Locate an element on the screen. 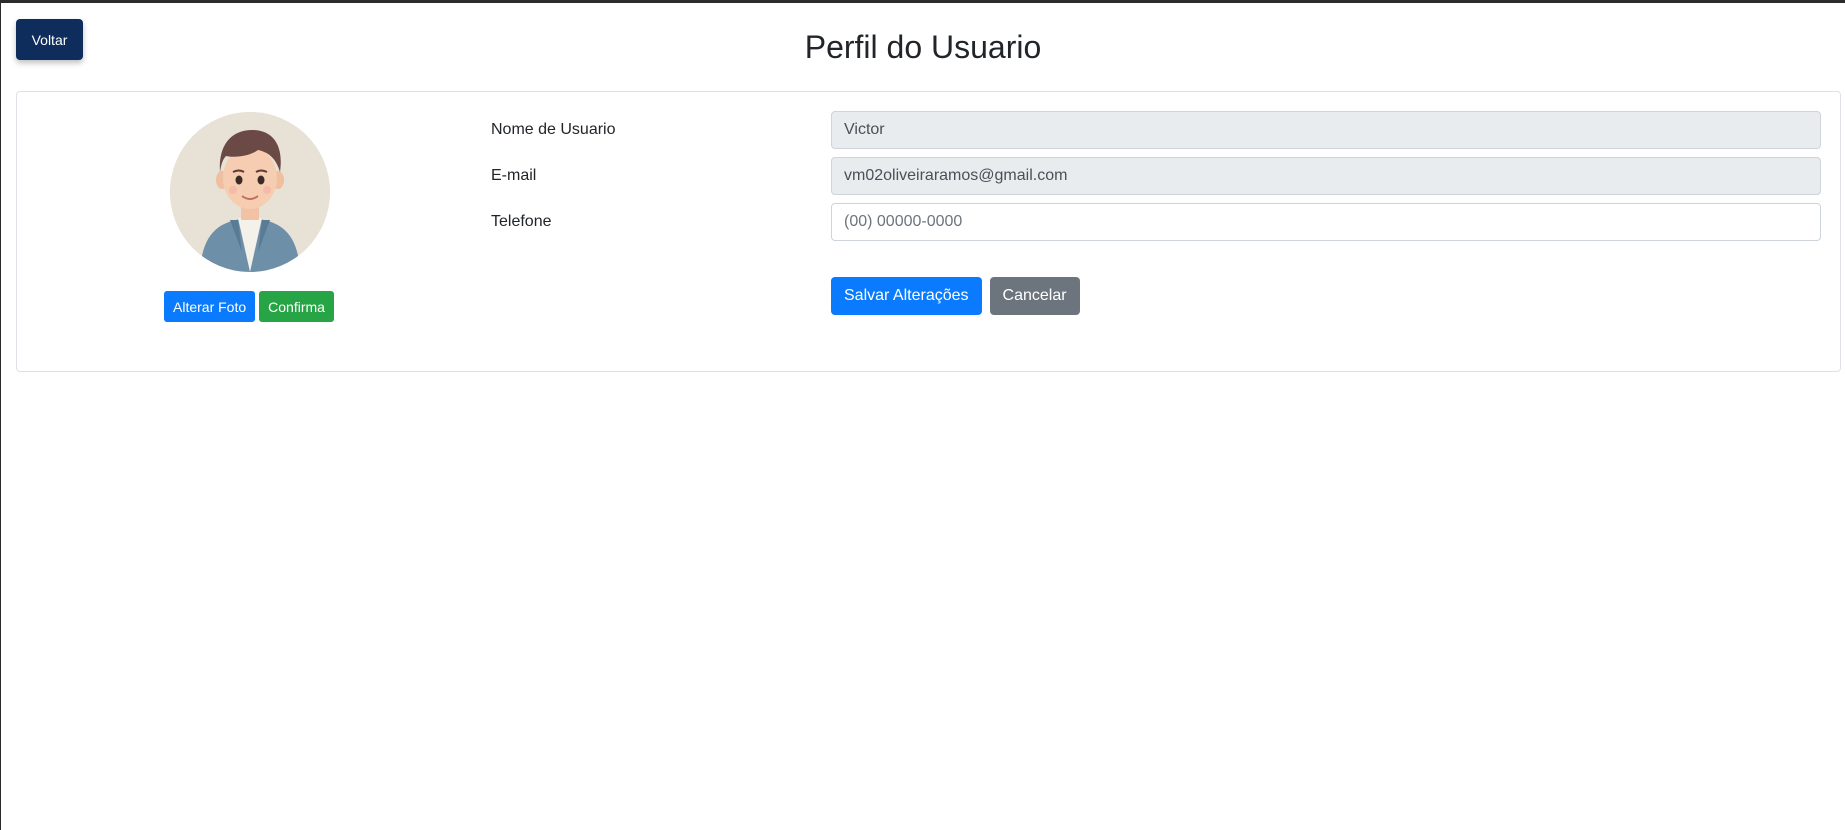  username-row: Nome de Usuario is located at coordinates (1163, 130).